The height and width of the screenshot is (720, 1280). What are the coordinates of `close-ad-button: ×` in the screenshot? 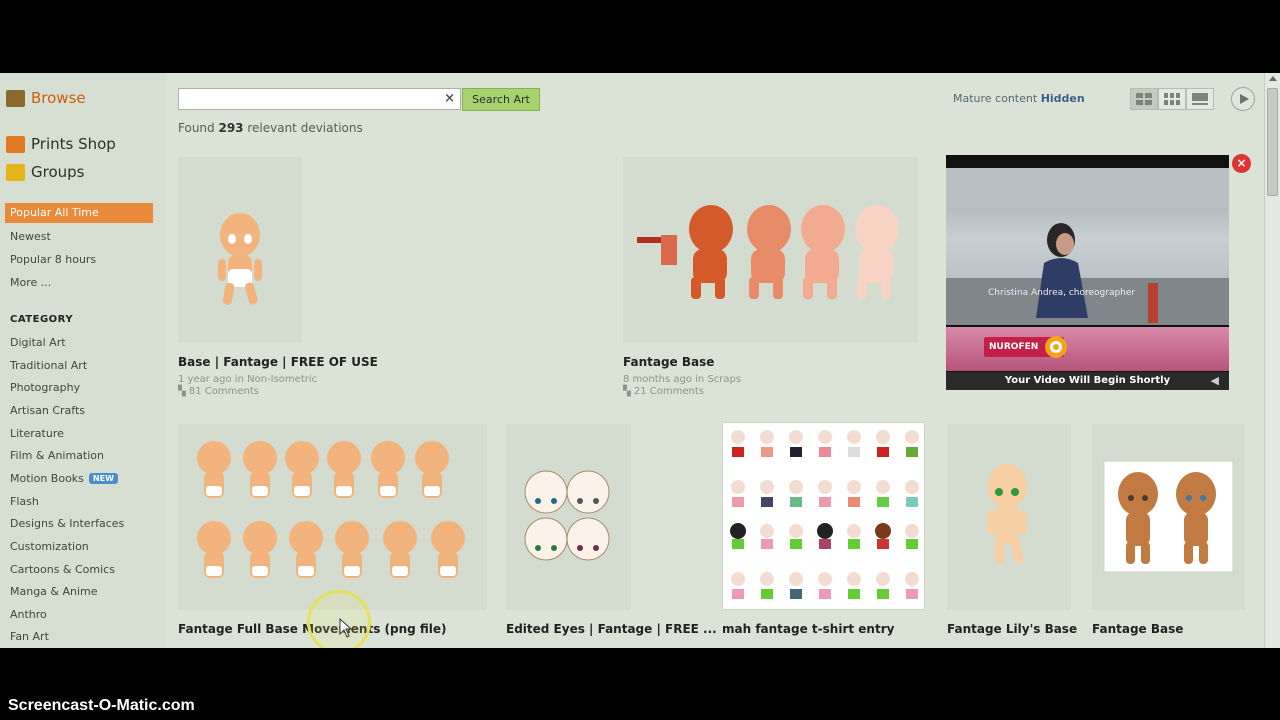 It's located at (1241, 163).